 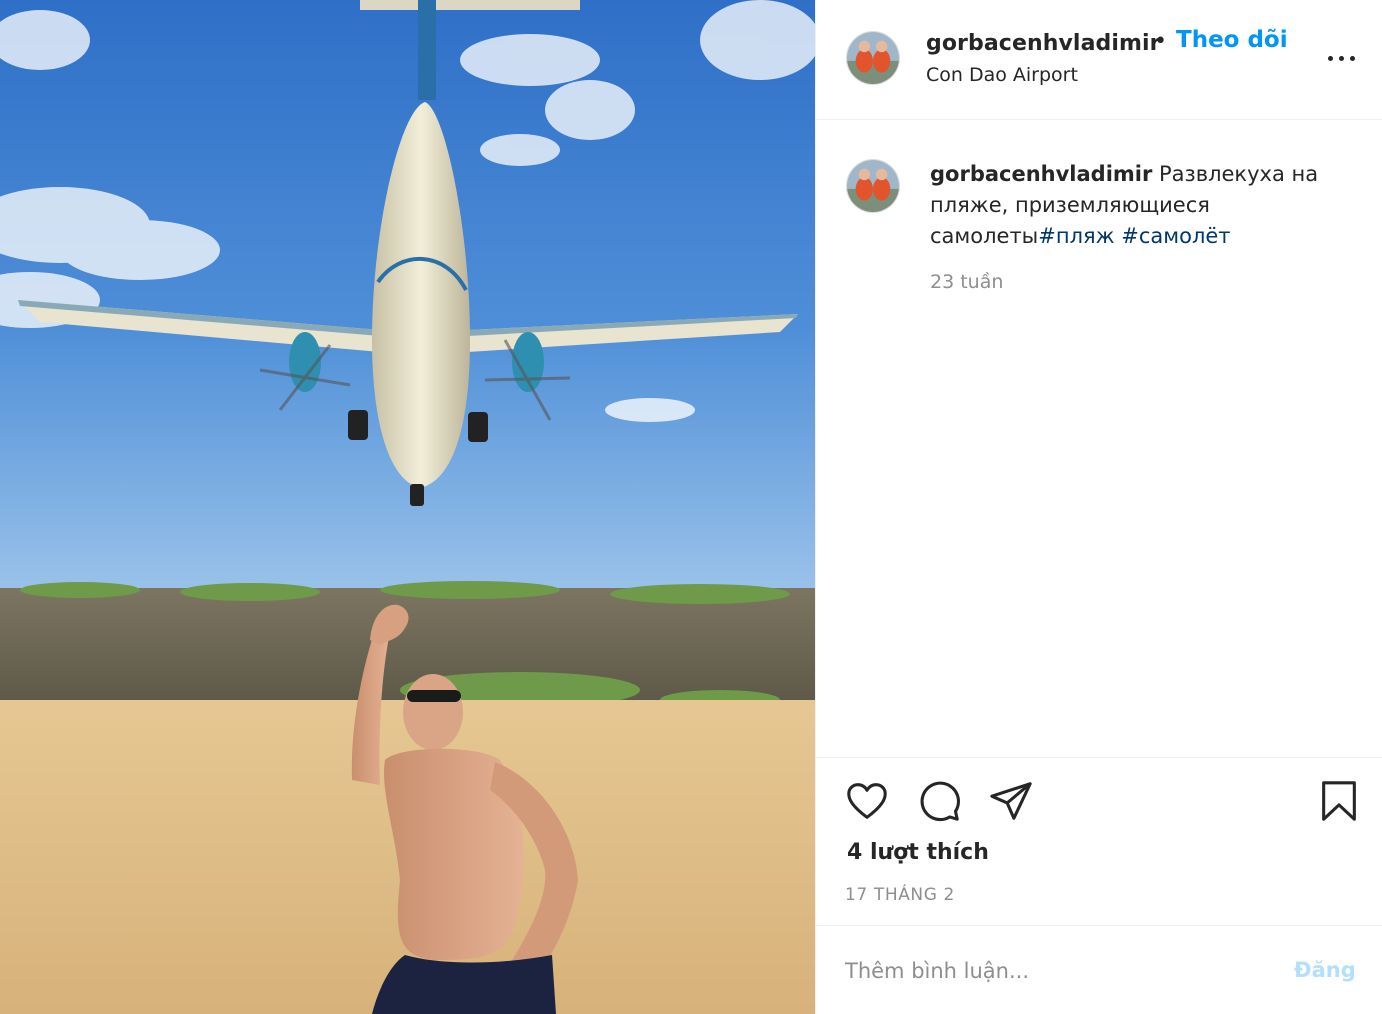 What do you see at coordinates (1325, 970) in the screenshot?
I see `post-comment-button: Đăng` at bounding box center [1325, 970].